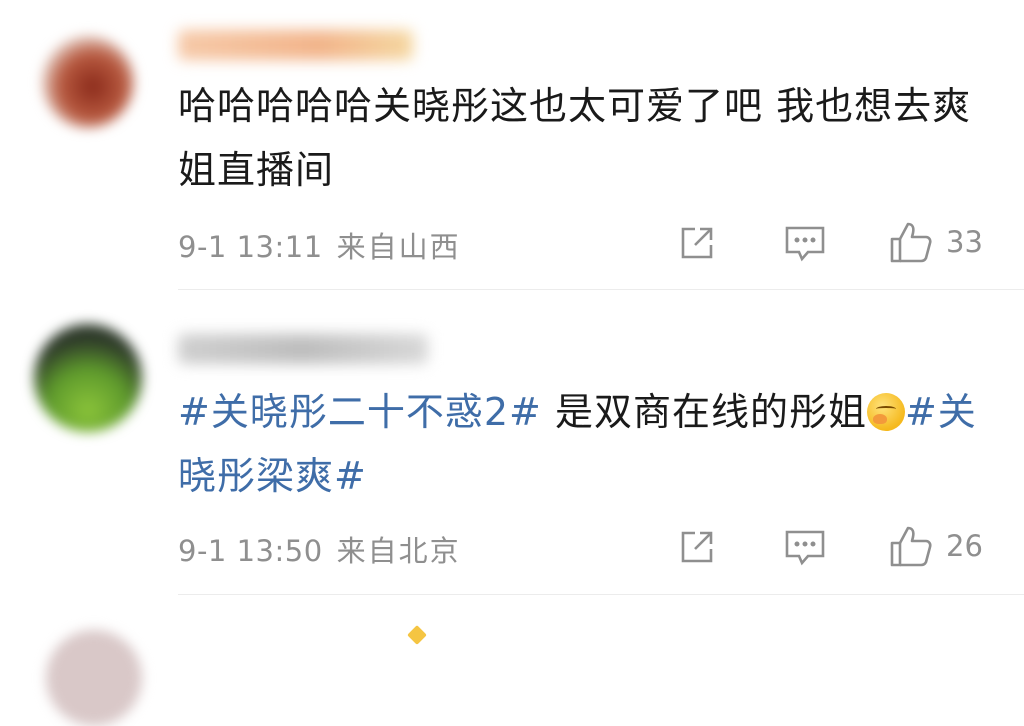  Describe the element at coordinates (578, 444) in the screenshot. I see `comment-text: #关晓彤二十不惑2# 是双商在线的彤姐 #关晓彤梁爽#` at that location.